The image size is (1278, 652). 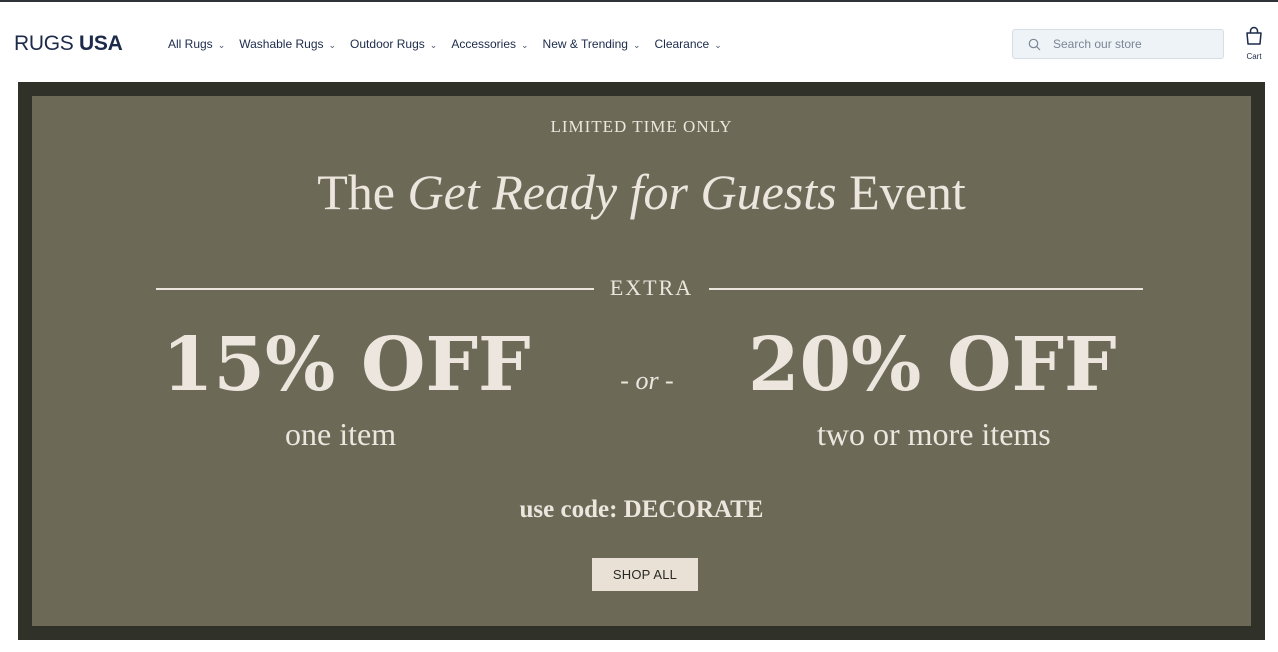 I want to click on nav-item-all-rugs: All Rugs ⌄, so click(x=196, y=44).